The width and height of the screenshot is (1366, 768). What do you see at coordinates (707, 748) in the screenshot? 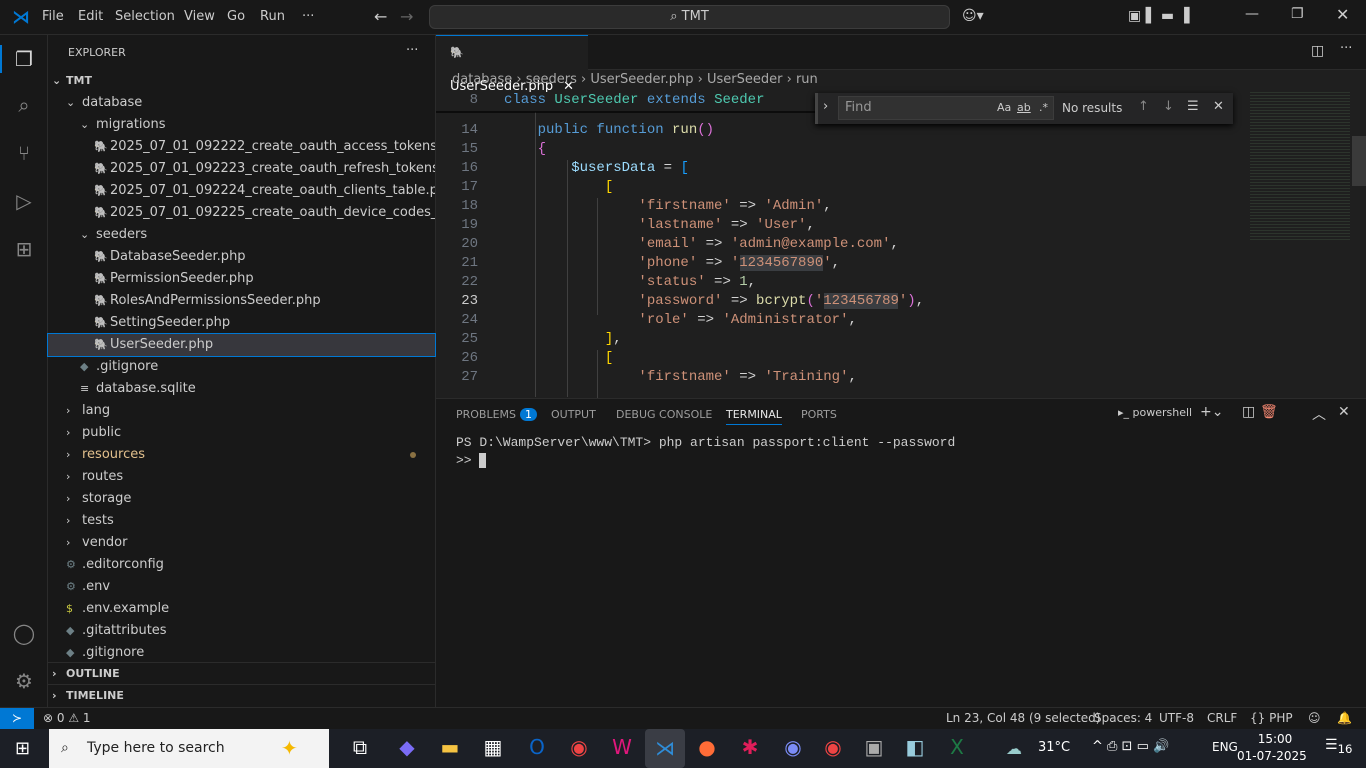
I see `postman-icon: ●` at bounding box center [707, 748].